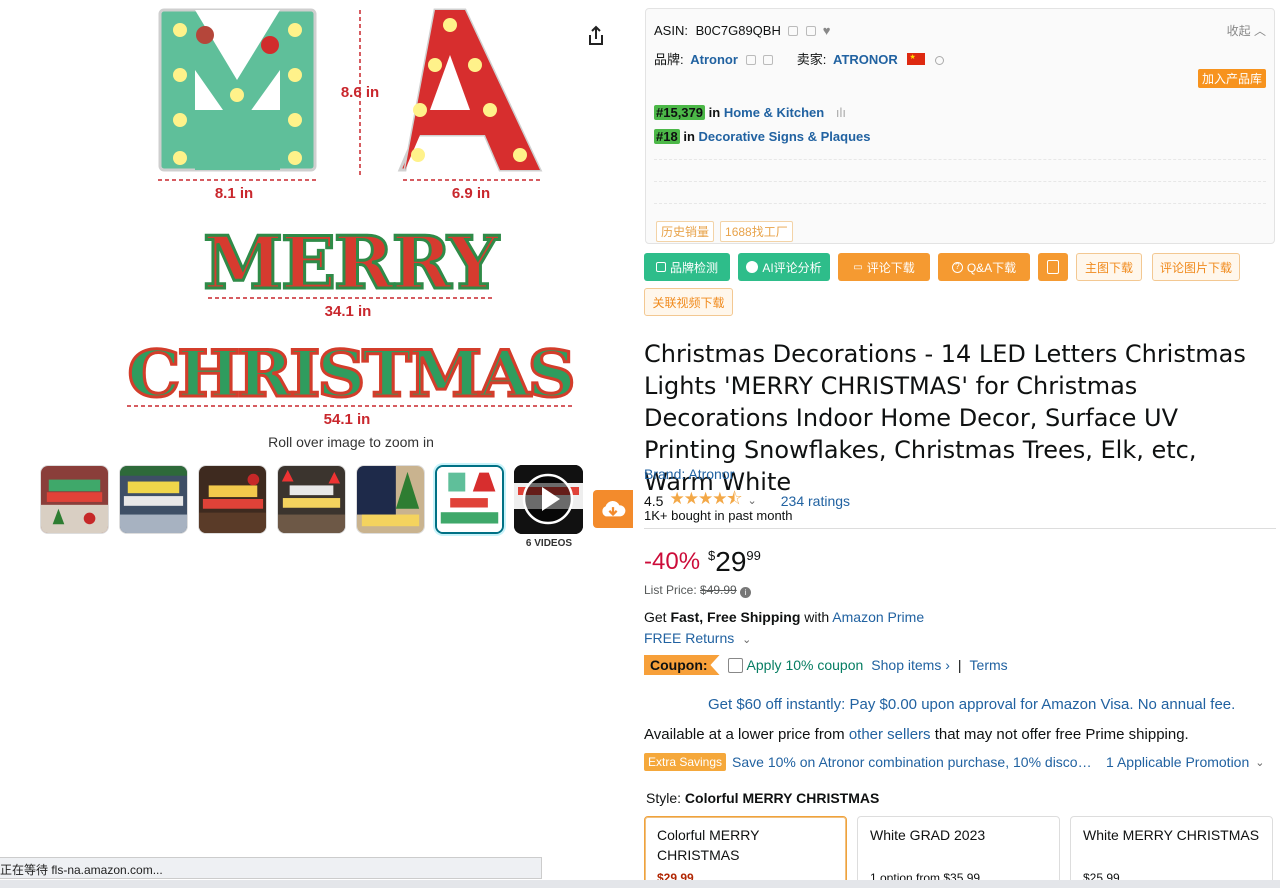  Describe the element at coordinates (811, 31) in the screenshot. I see `copy-alt-icon` at that location.